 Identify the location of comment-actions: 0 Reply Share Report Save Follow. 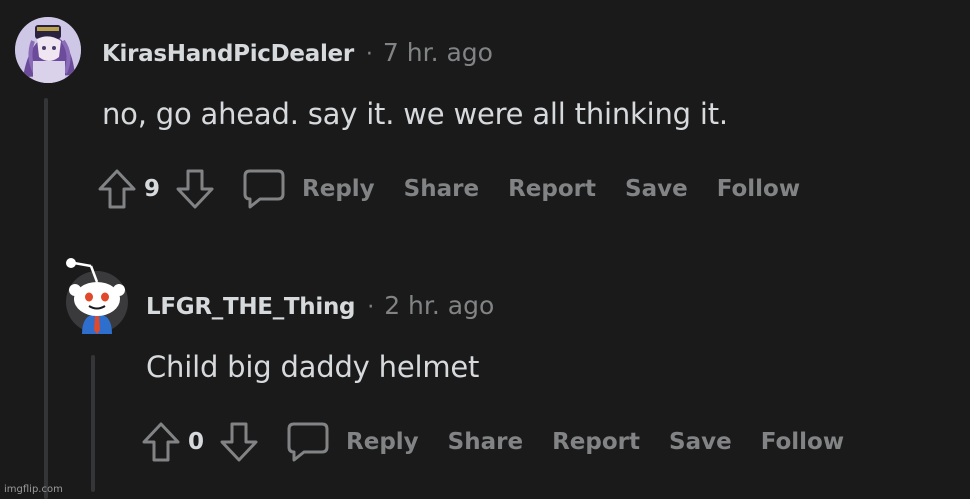
(506, 442).